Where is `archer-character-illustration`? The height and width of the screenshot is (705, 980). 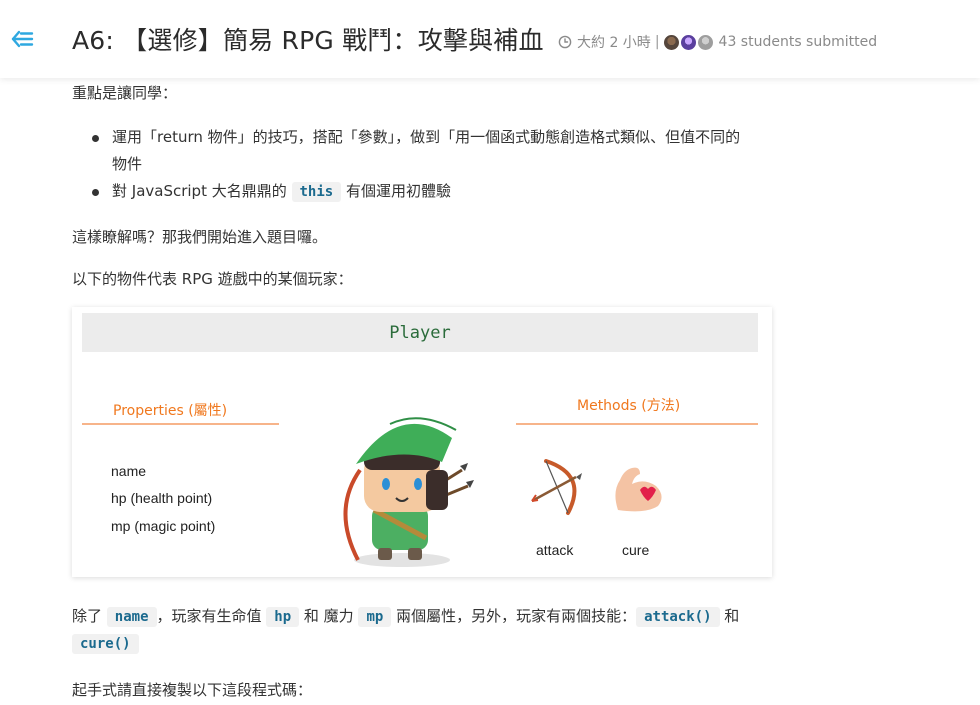
archer-character-illustration is located at coordinates (408, 492).